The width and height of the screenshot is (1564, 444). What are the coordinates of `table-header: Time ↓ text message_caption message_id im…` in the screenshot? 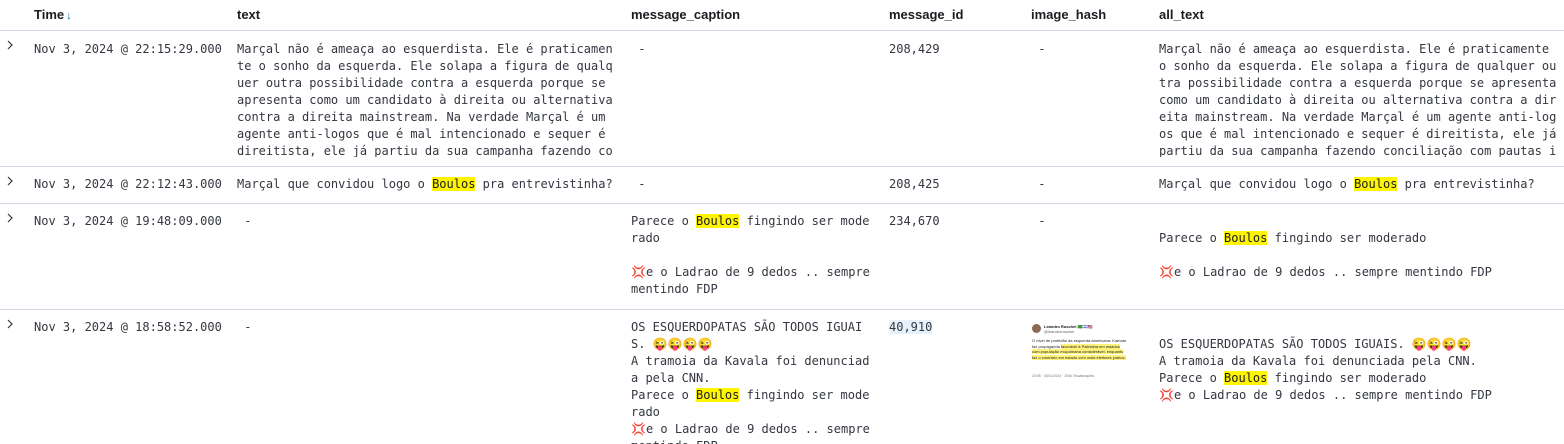 It's located at (782, 15).